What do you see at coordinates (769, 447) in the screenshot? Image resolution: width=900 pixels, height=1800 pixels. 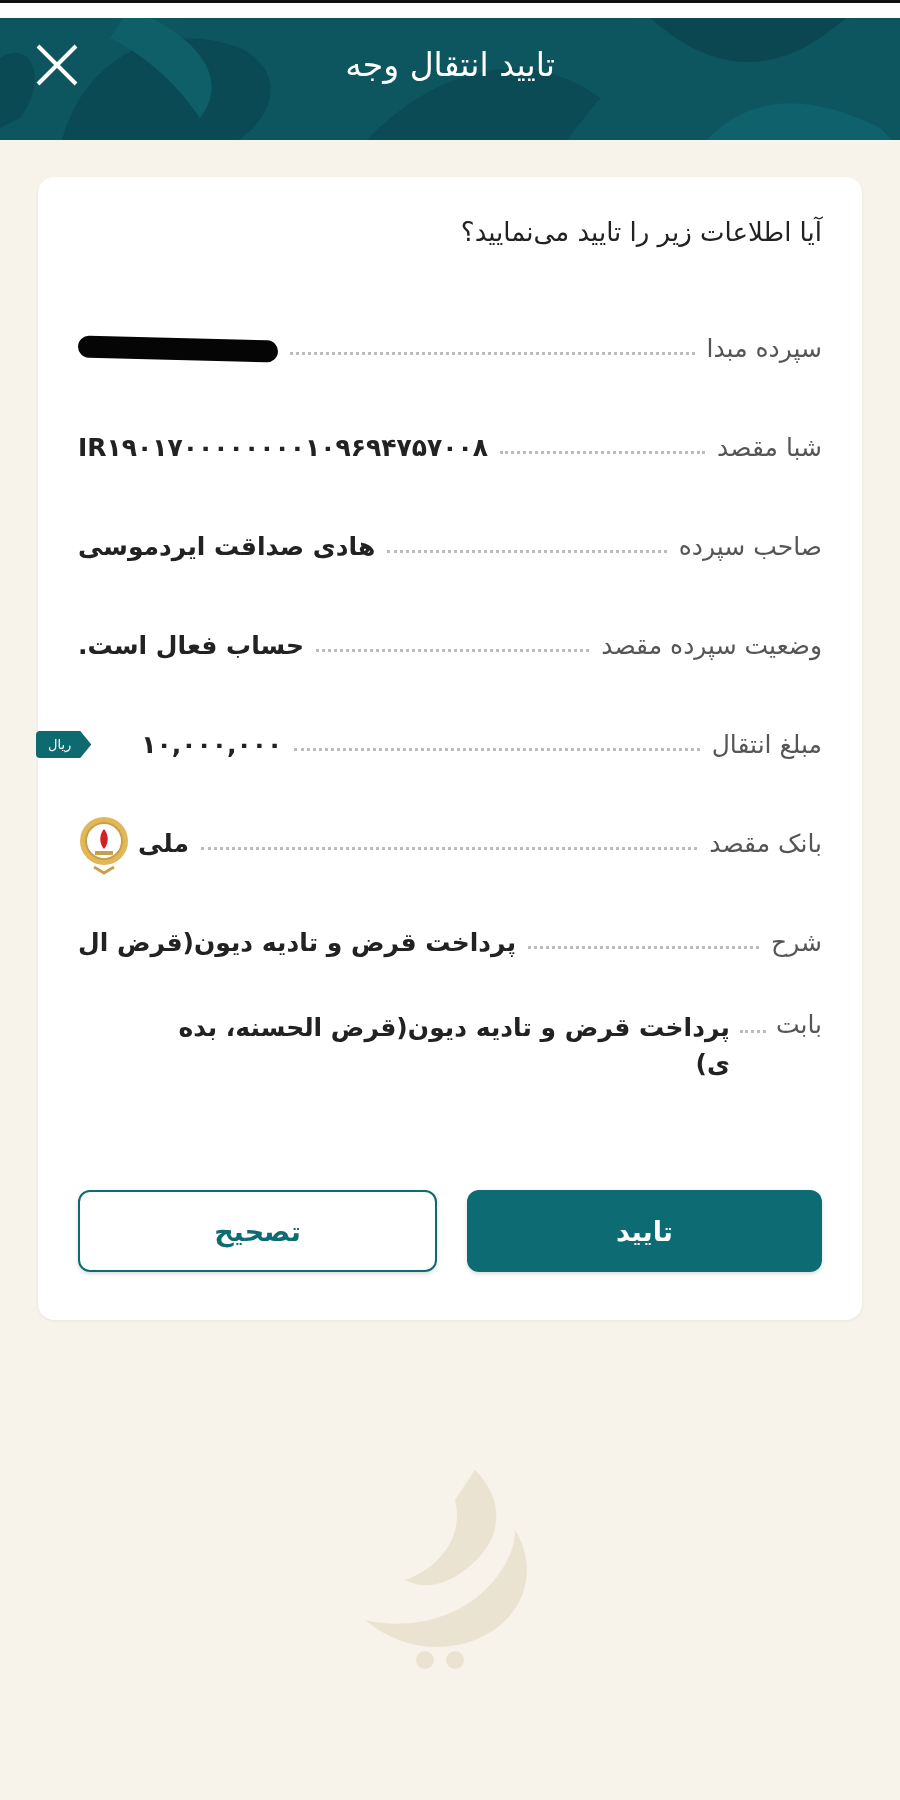 I see `field-label: شبا مقصد` at bounding box center [769, 447].